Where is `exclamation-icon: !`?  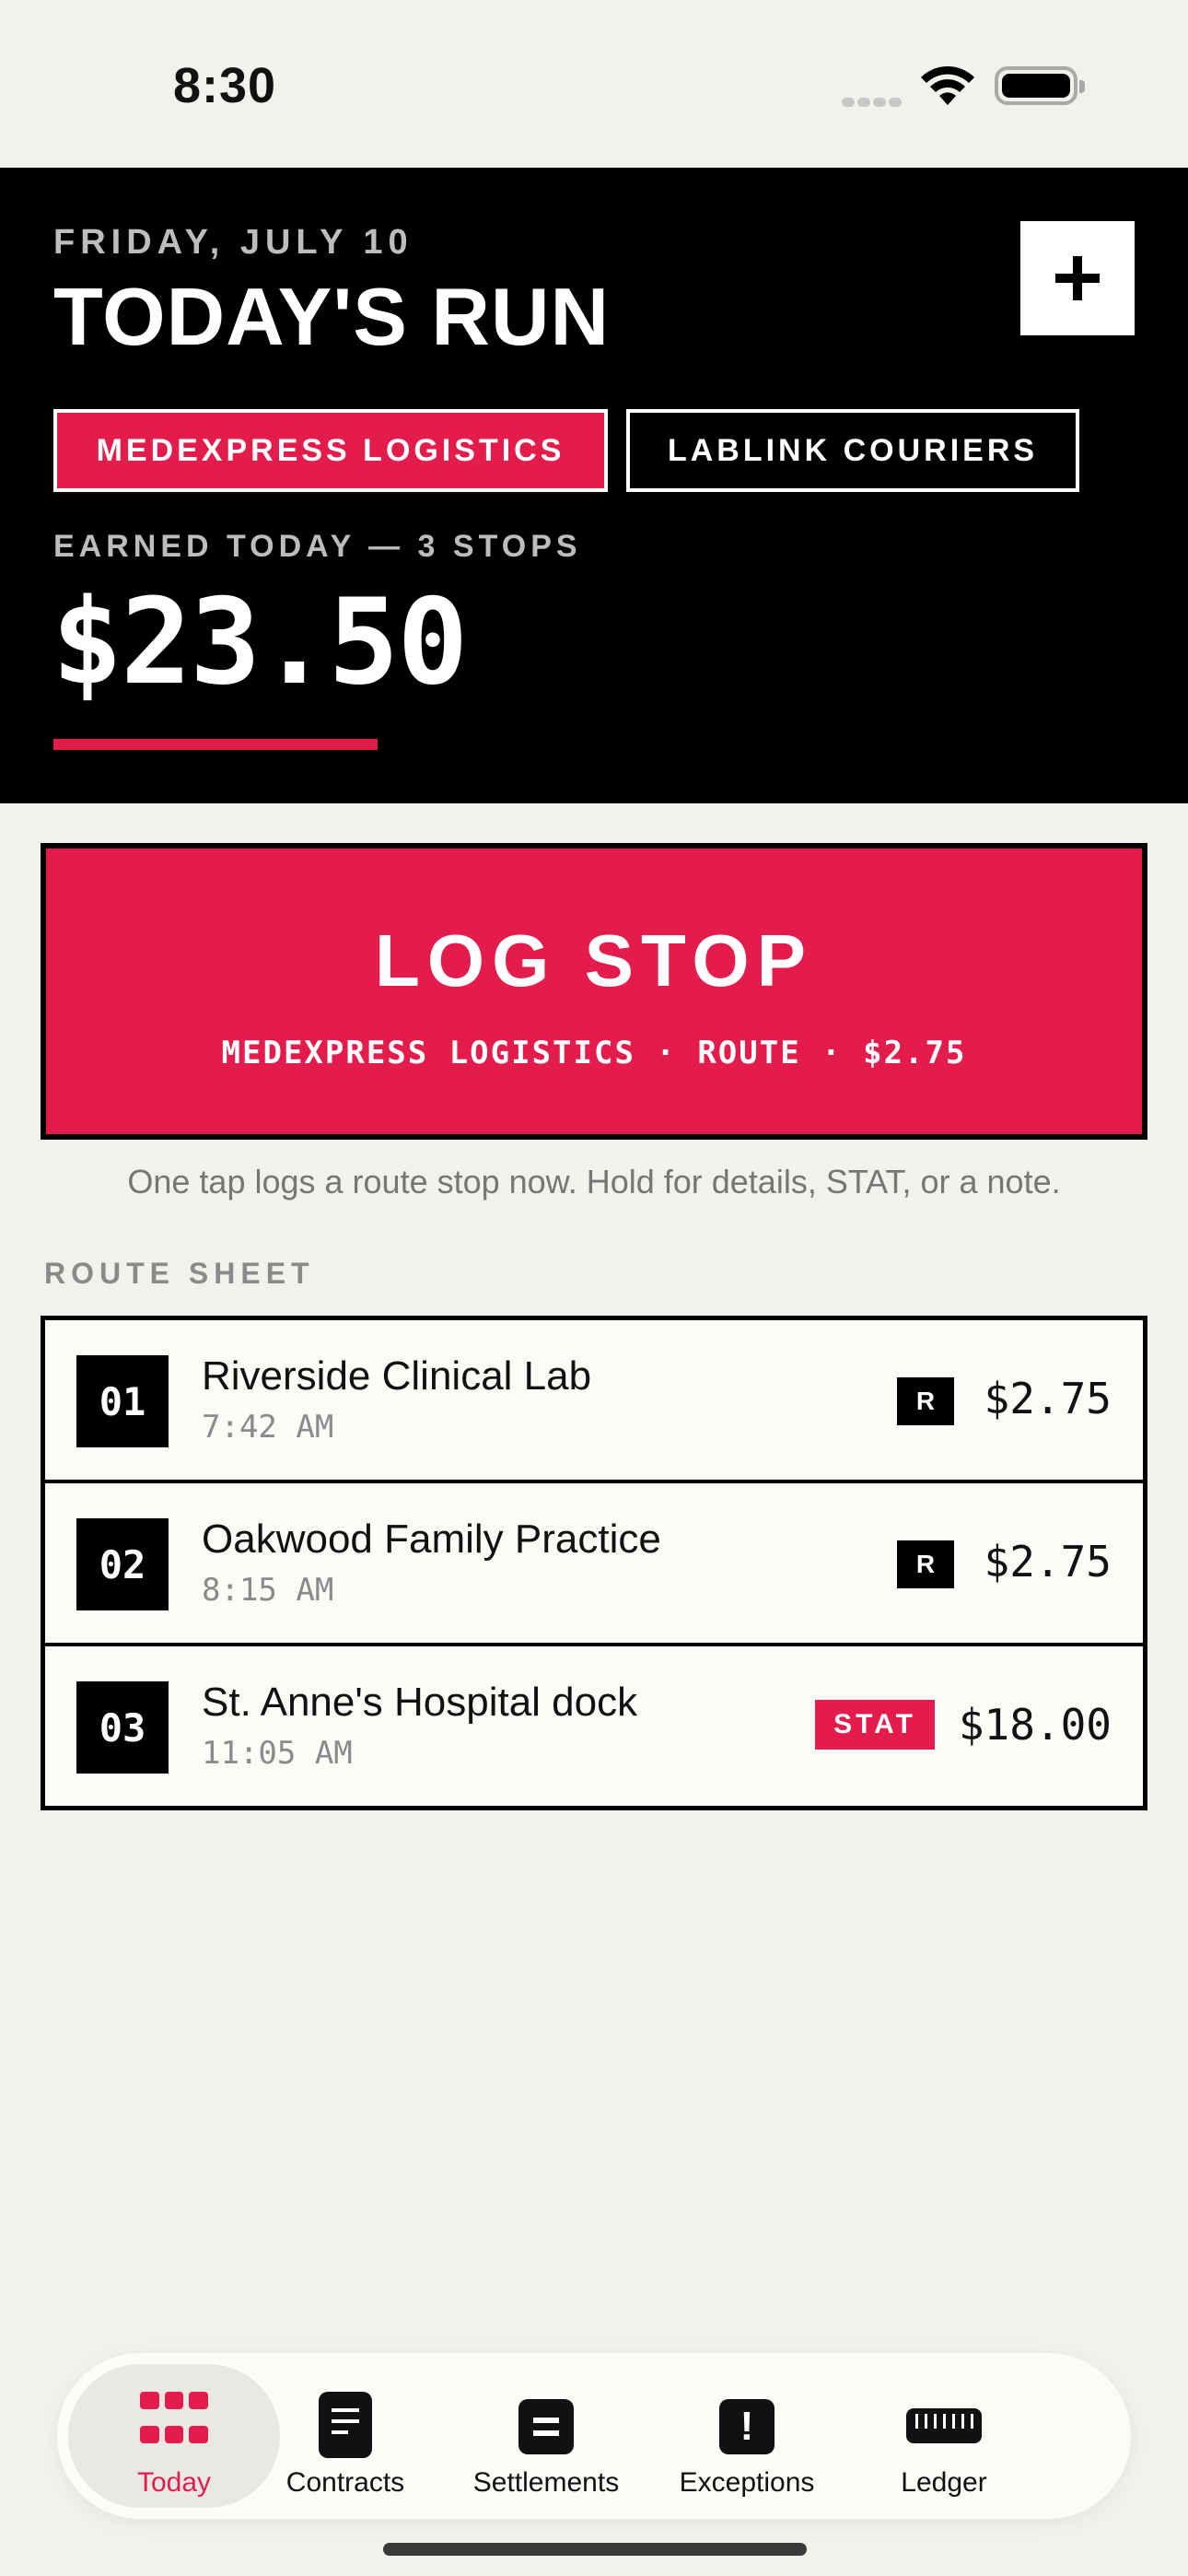
exclamation-icon: ! is located at coordinates (747, 2426).